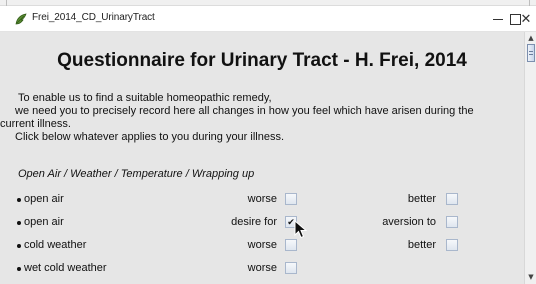  Describe the element at coordinates (93, 17) in the screenshot. I see `window-title: Frei_2014_CD_UrinaryTract` at that location.